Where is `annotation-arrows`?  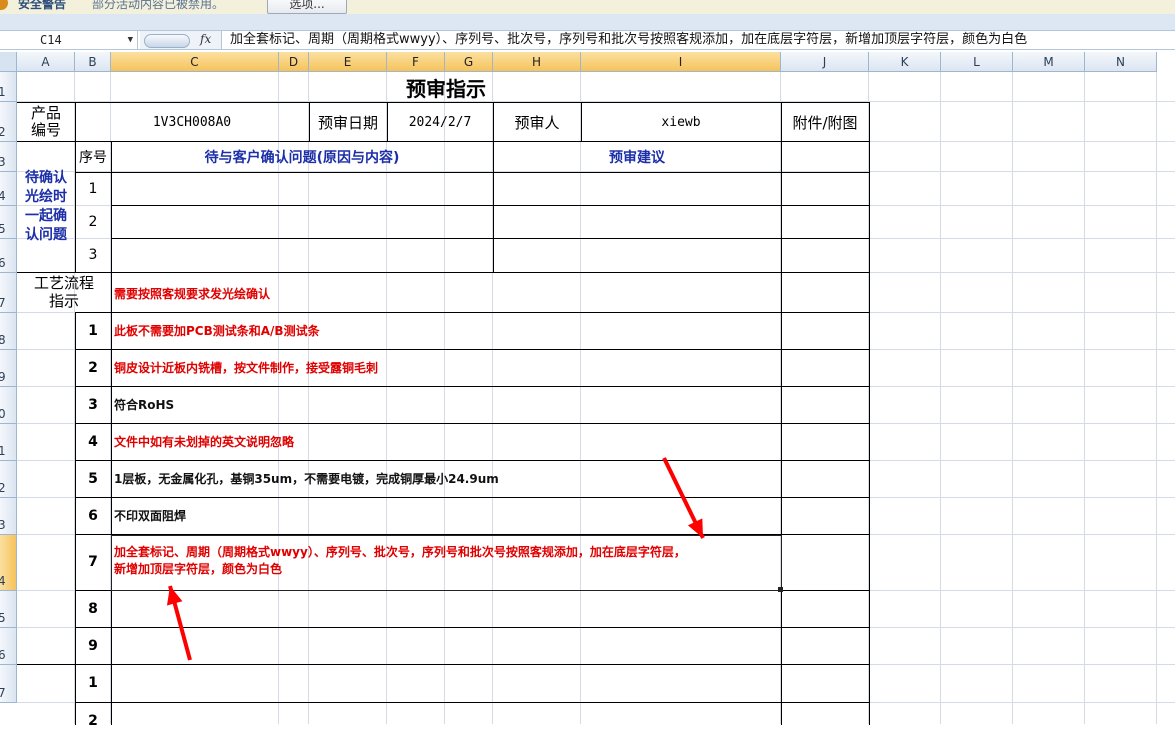
annotation-arrows is located at coordinates (435, 559).